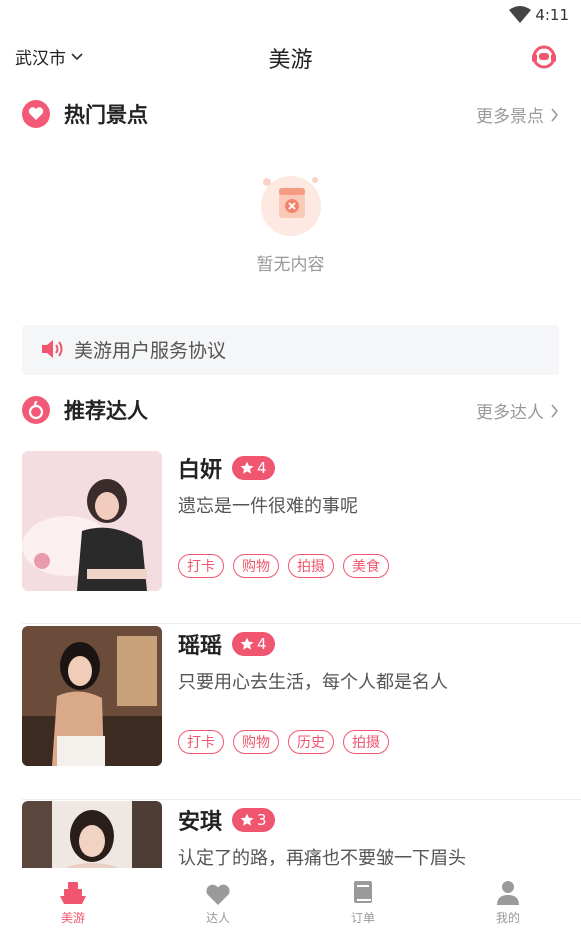  What do you see at coordinates (106, 411) in the screenshot?
I see `experts-title: 推荐达人` at bounding box center [106, 411].